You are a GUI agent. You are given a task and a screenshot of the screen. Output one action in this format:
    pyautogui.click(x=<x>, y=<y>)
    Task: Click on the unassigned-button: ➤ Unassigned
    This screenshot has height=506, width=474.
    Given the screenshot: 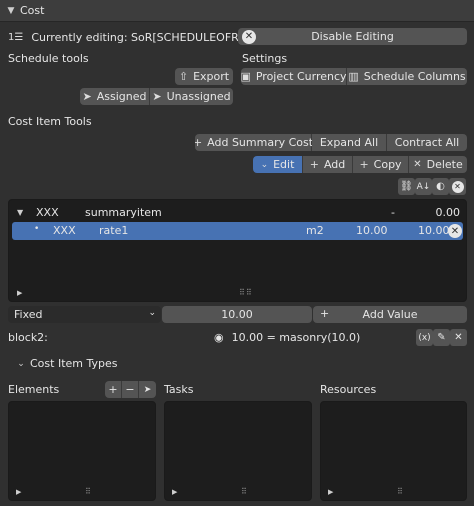 What is the action you would take?
    pyautogui.click(x=191, y=96)
    